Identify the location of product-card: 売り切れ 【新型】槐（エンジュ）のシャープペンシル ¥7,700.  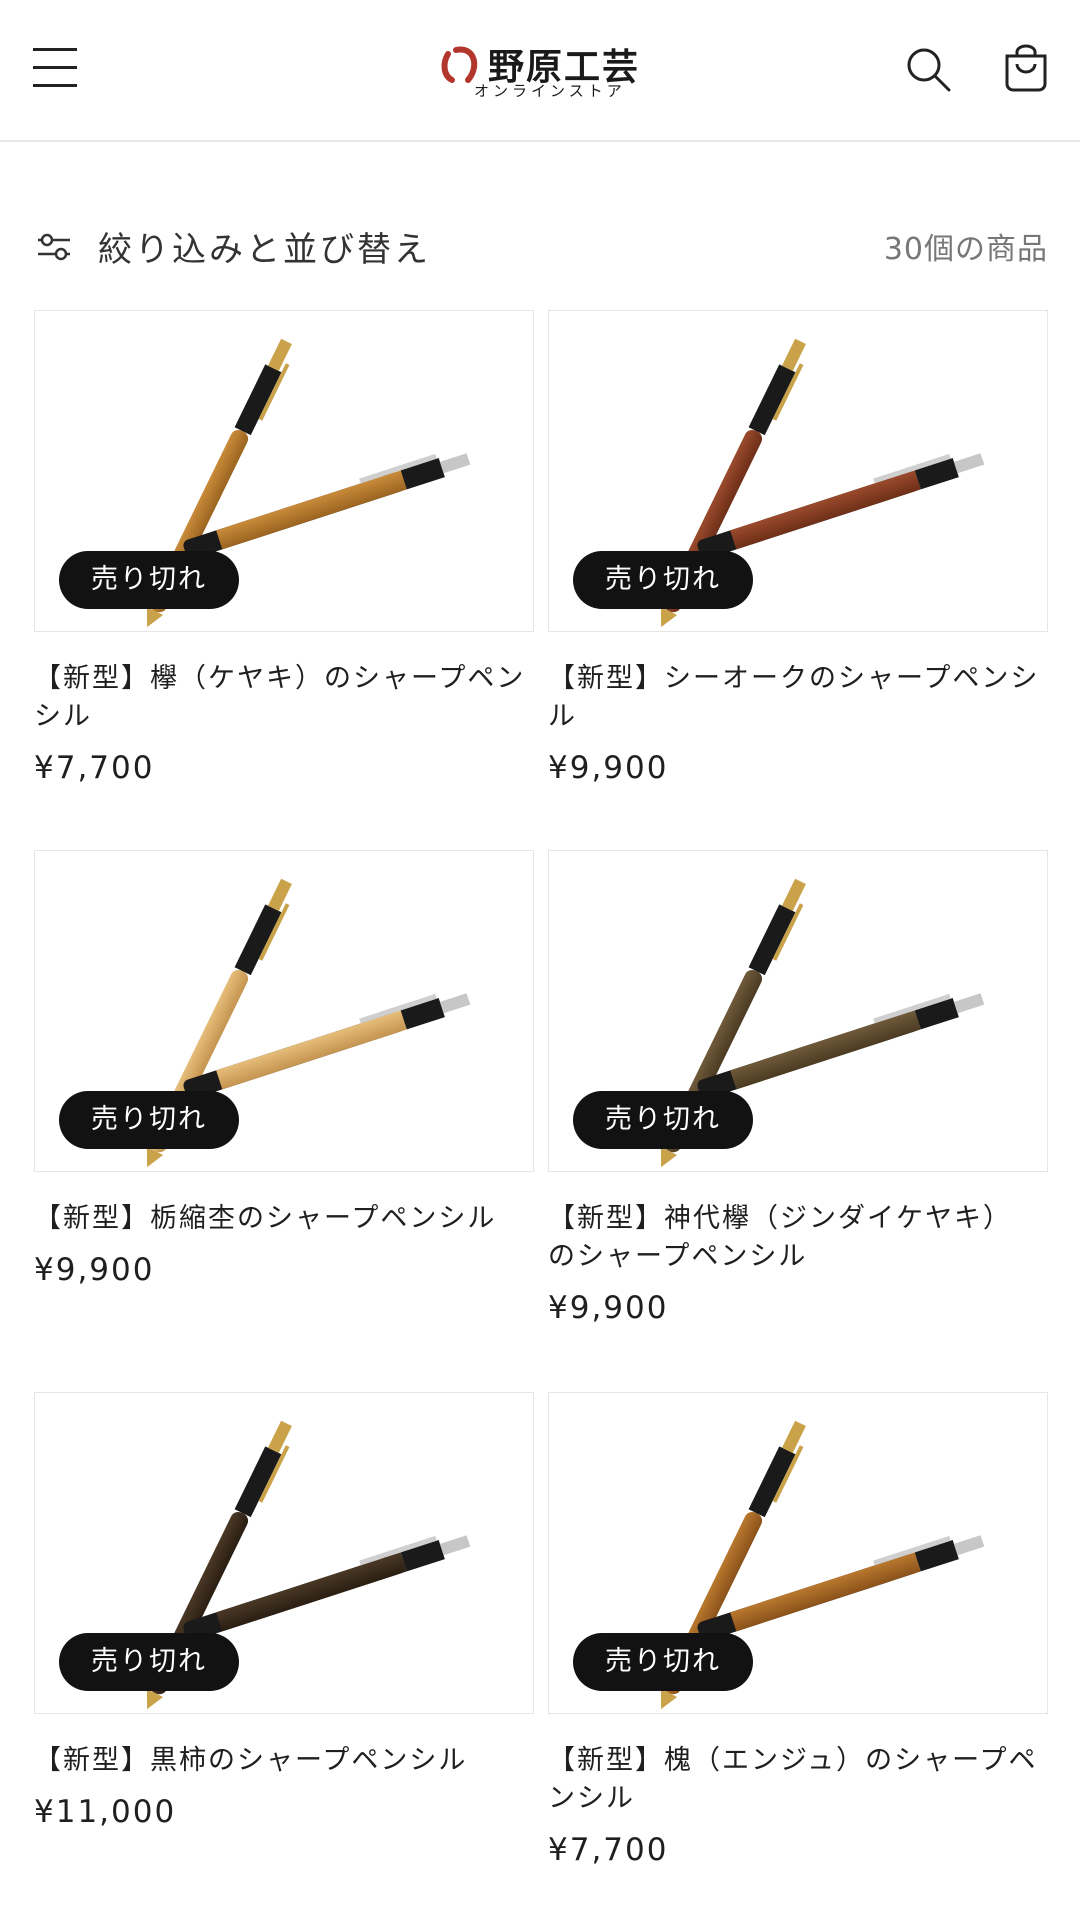
(798, 1662).